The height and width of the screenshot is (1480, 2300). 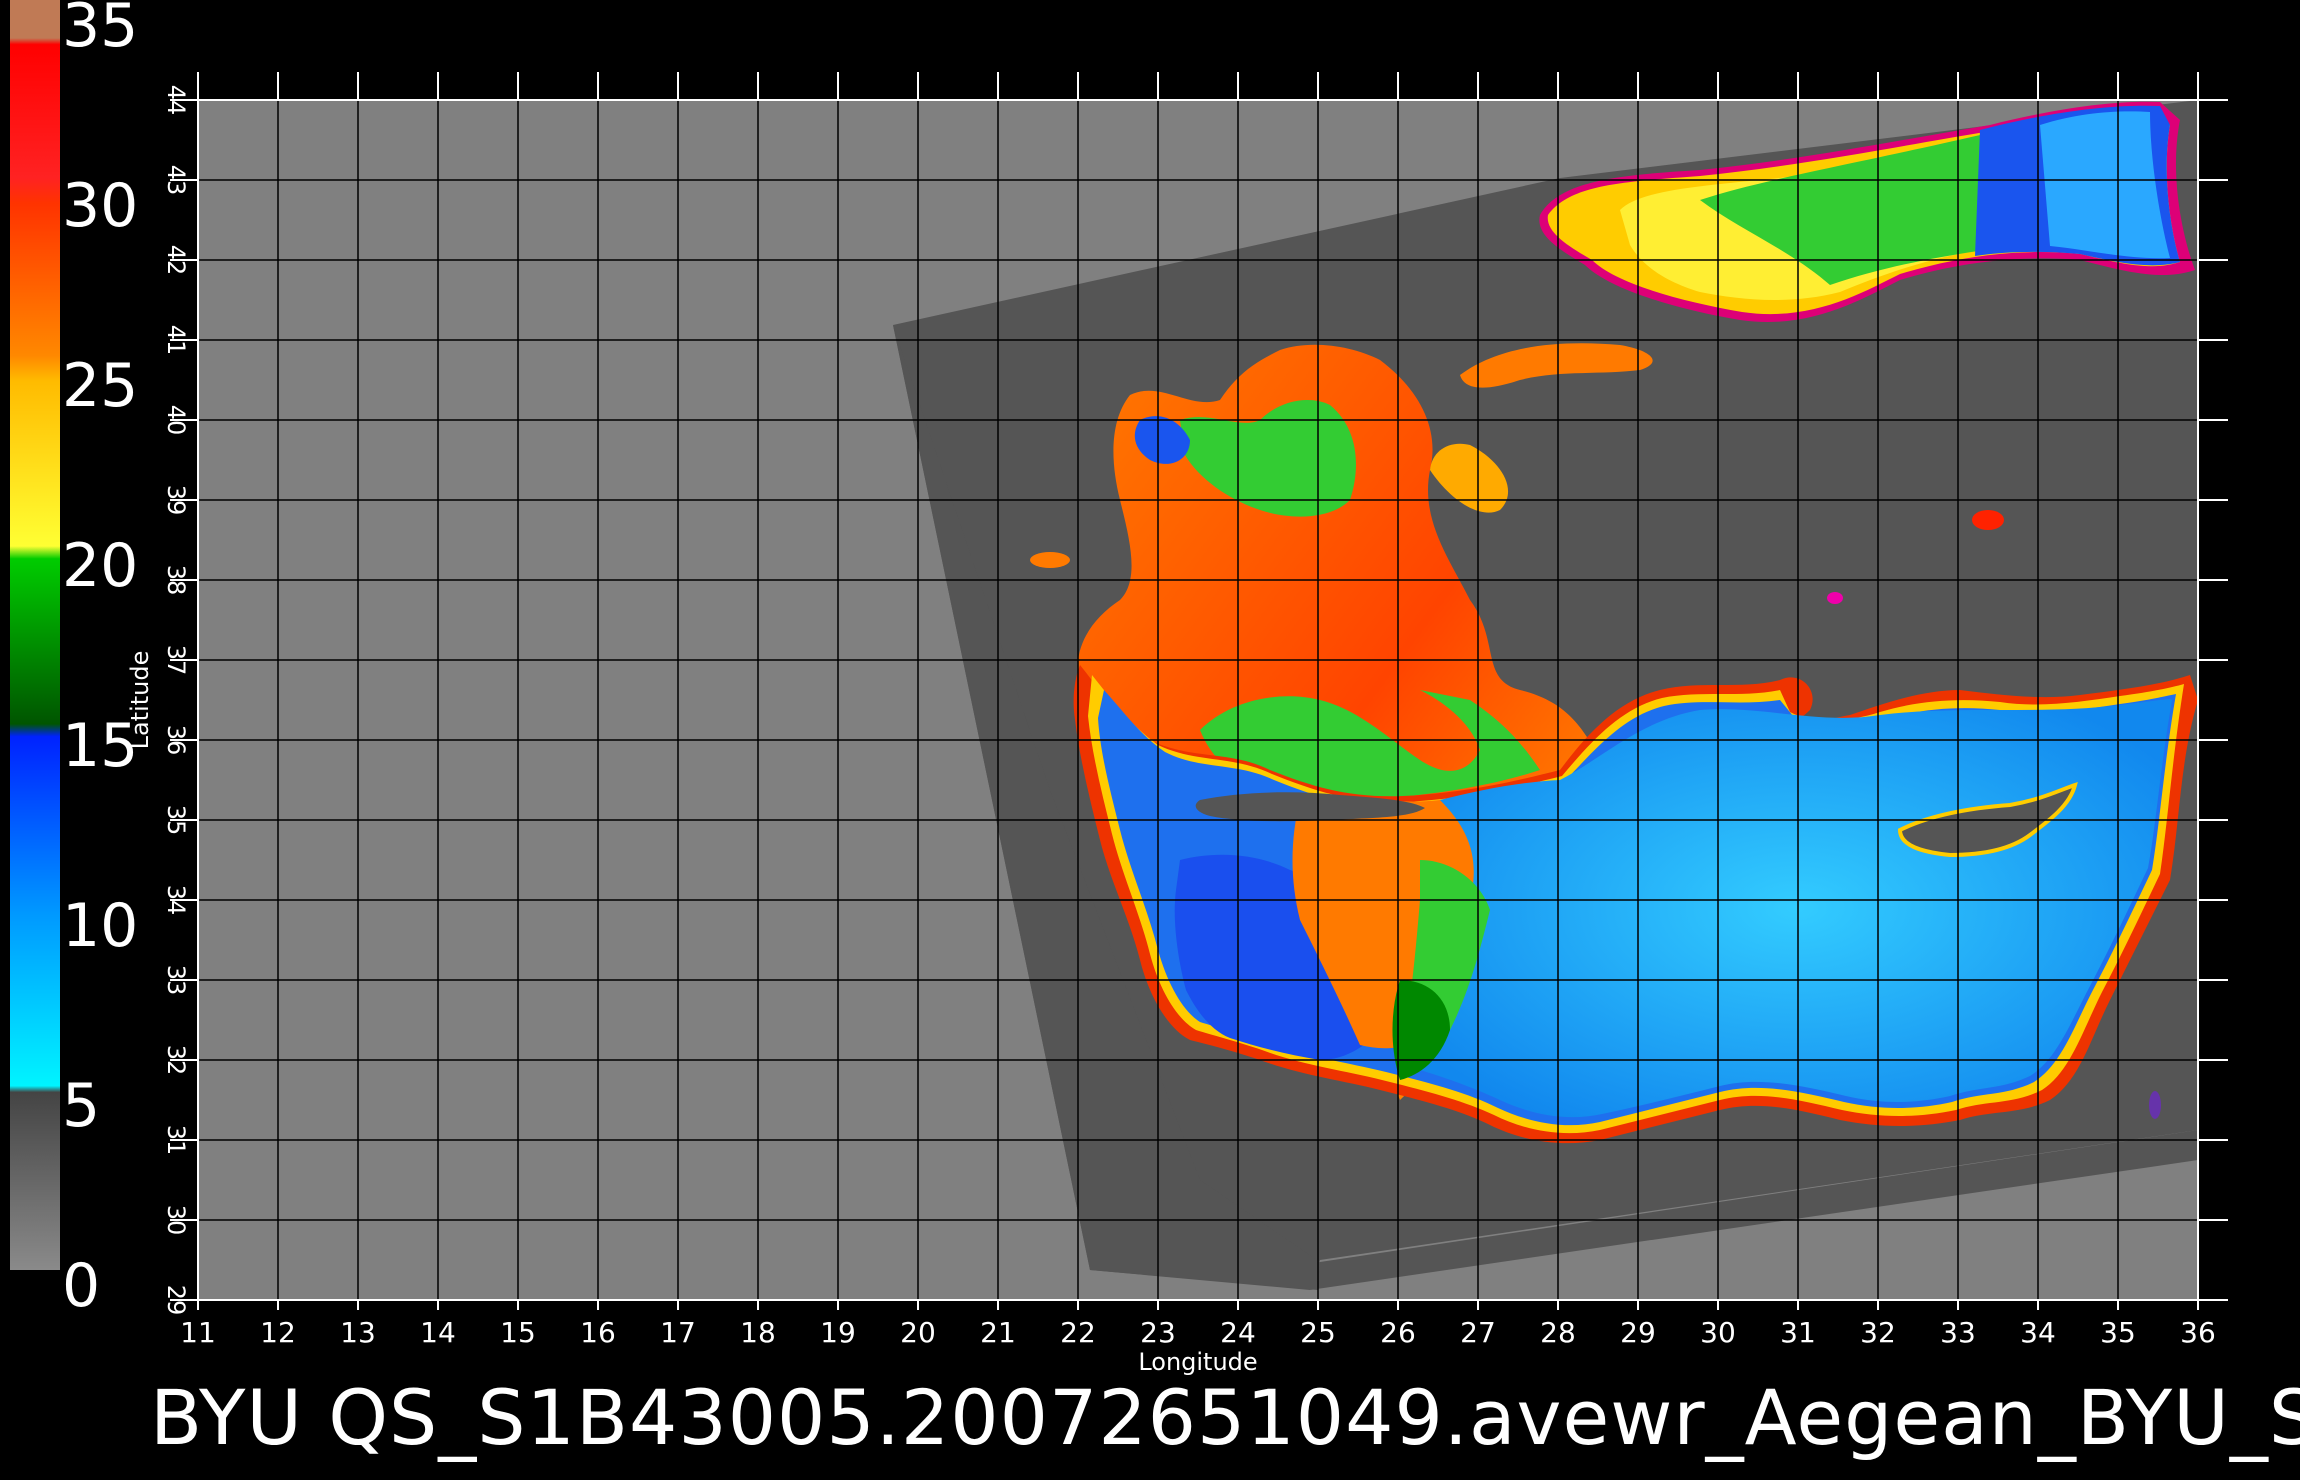 I want to click on y-tick-label: 38, so click(x=176, y=580).